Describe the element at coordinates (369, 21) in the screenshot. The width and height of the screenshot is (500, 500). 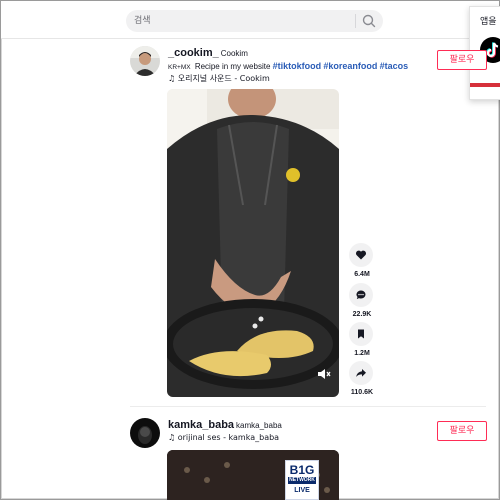
I see `search-icon` at that location.